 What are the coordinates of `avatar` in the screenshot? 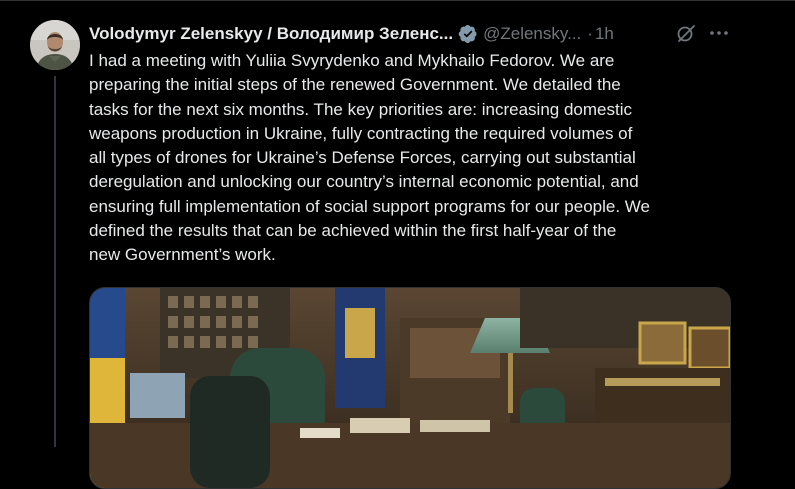 It's located at (55, 45).